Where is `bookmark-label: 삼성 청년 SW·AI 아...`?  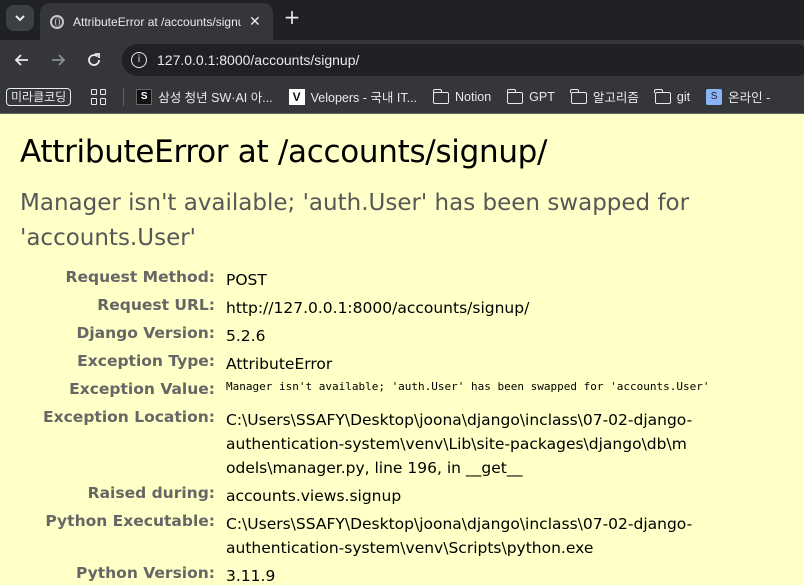
bookmark-label: 삼성 청년 SW·AI 아... is located at coordinates (215, 98).